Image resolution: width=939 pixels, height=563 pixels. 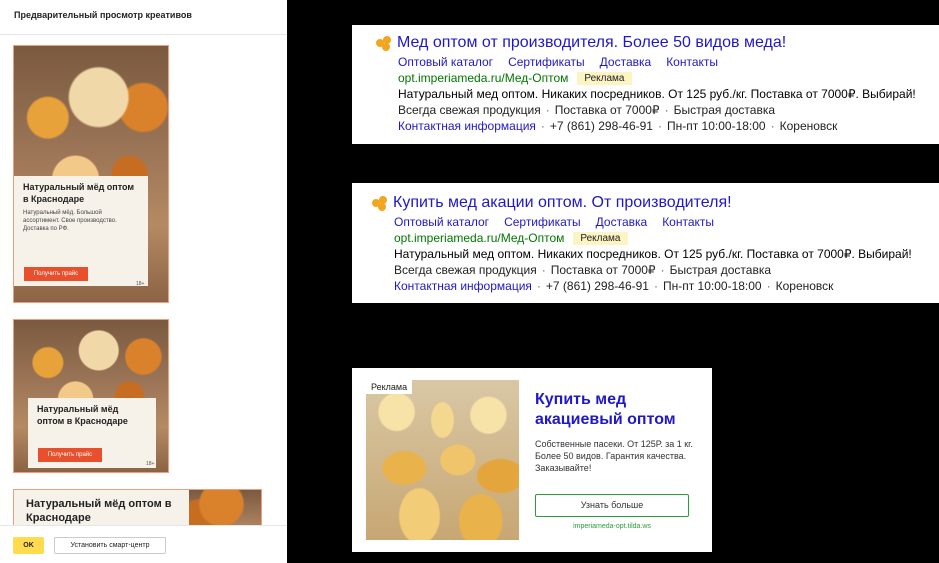 I want to click on install-smart-center-button: Установить смарт-центр, so click(x=110, y=545).